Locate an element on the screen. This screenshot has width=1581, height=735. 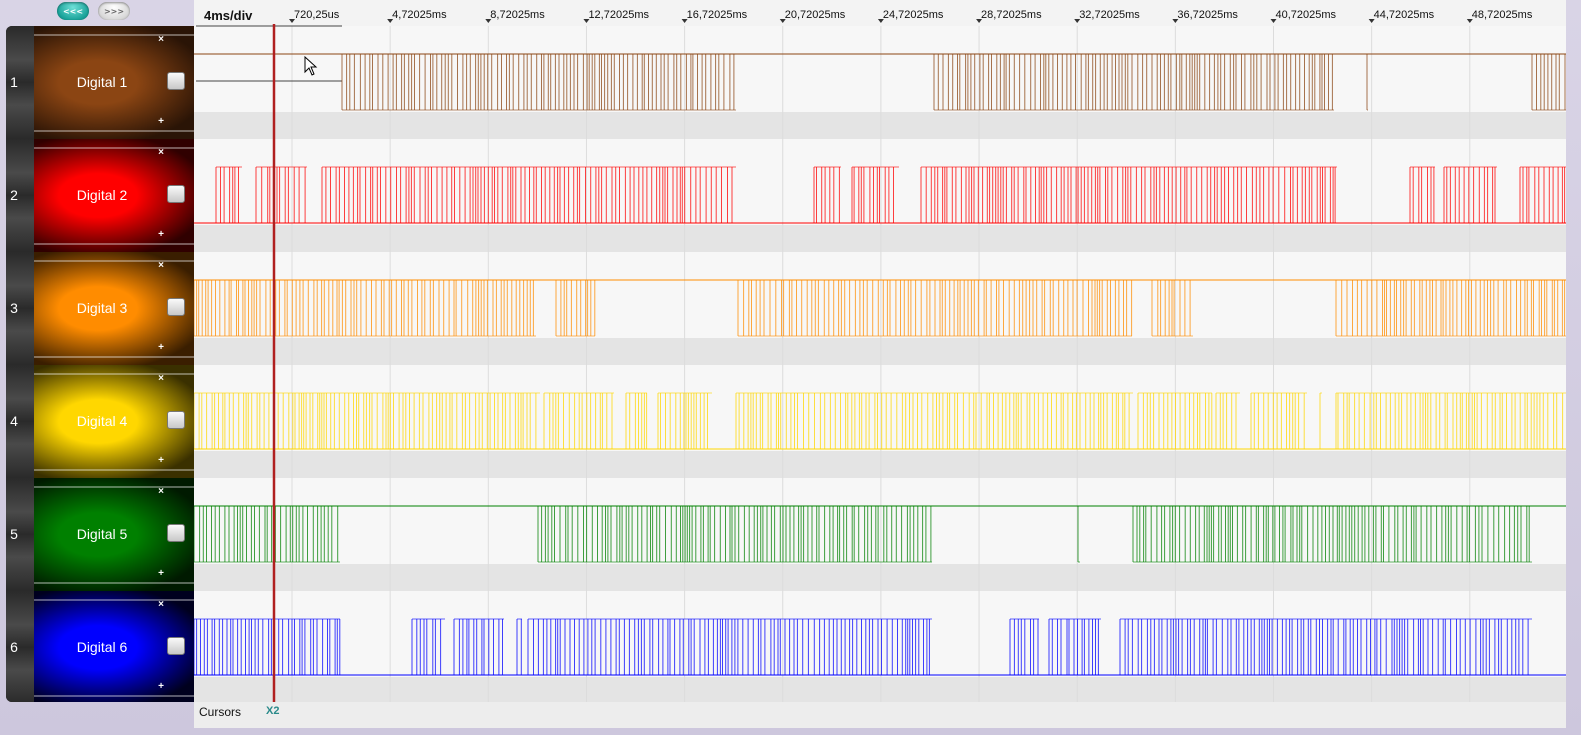
mouse-pointer-icon is located at coordinates (311, 66).